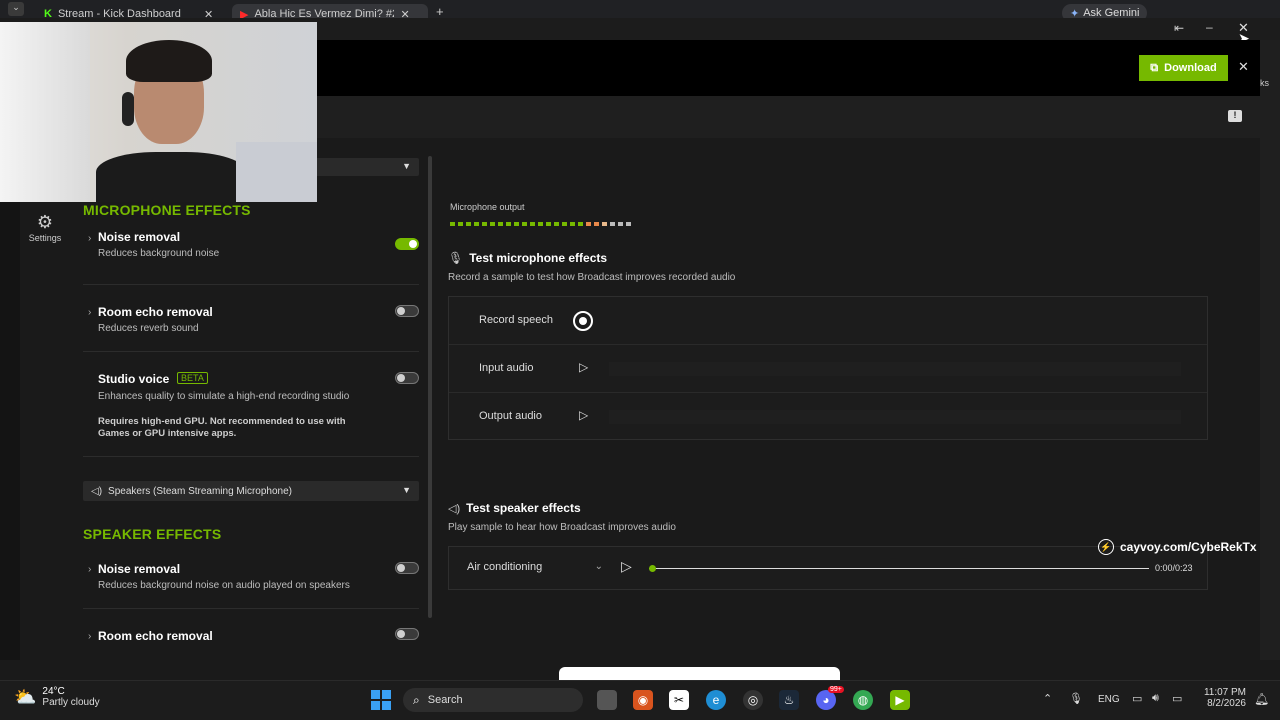 This screenshot has width=1280, height=720. What do you see at coordinates (440, 11) in the screenshot?
I see `new-tab-button: +` at bounding box center [440, 11].